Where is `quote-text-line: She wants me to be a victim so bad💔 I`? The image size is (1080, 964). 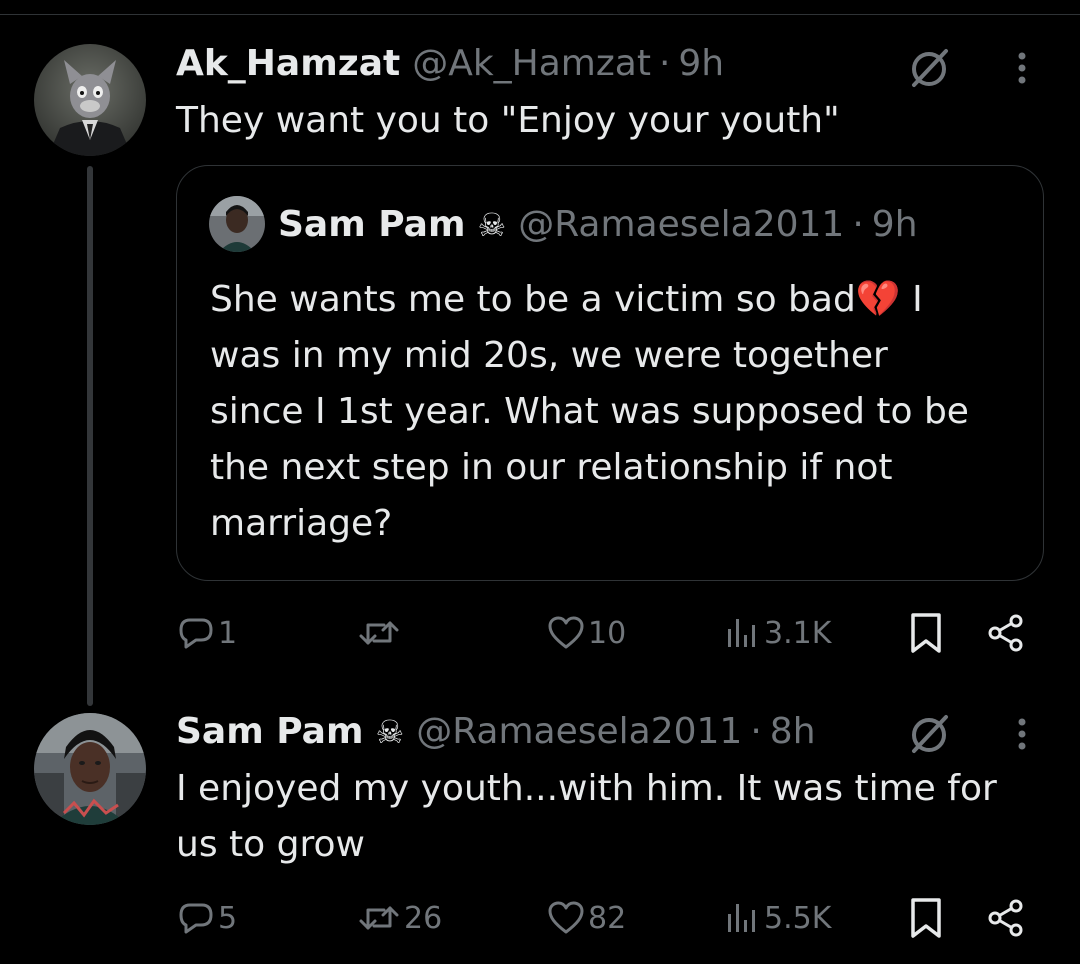
quote-text-line: She wants me to be a victim so bad💔 I is located at coordinates (566, 299).